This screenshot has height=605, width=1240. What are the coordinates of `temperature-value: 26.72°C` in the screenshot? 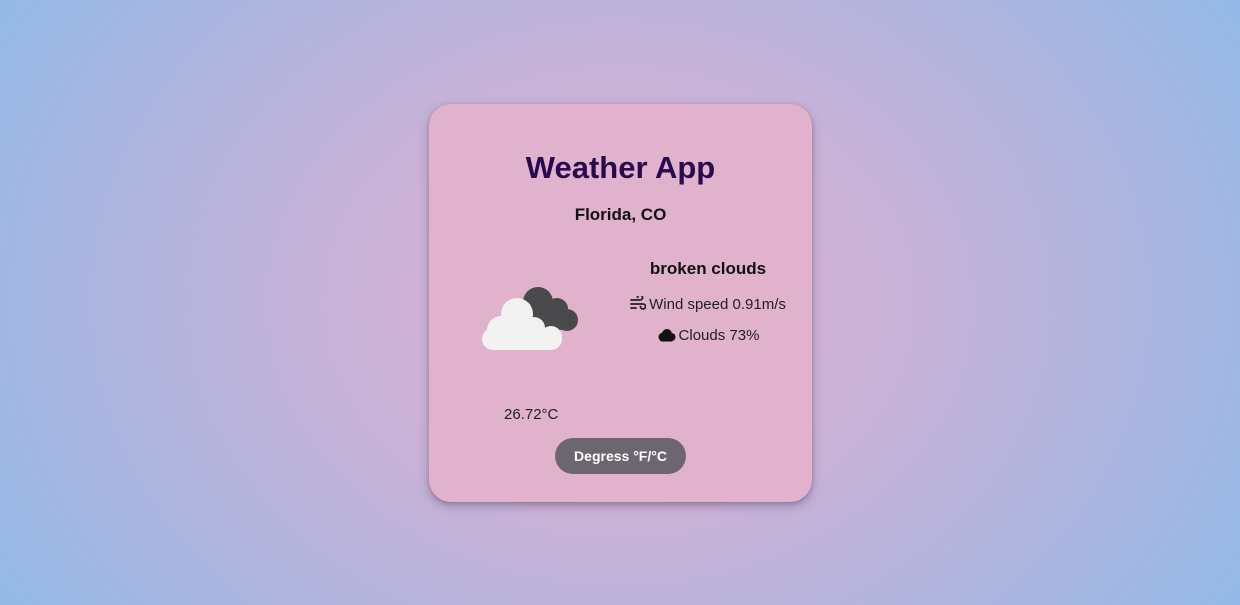 It's located at (531, 414).